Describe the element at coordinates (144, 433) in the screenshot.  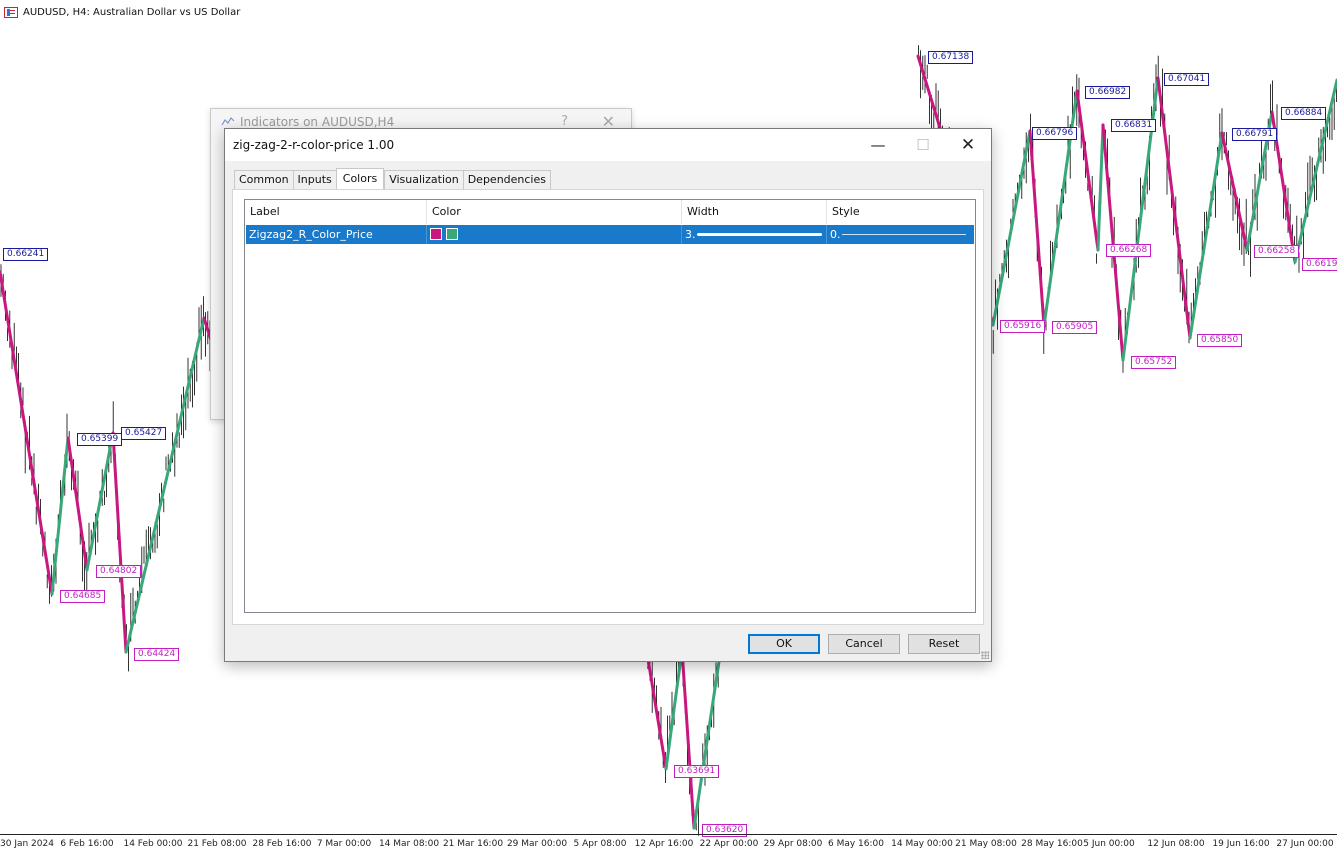
I see `price-label-high: 0.65427` at that location.